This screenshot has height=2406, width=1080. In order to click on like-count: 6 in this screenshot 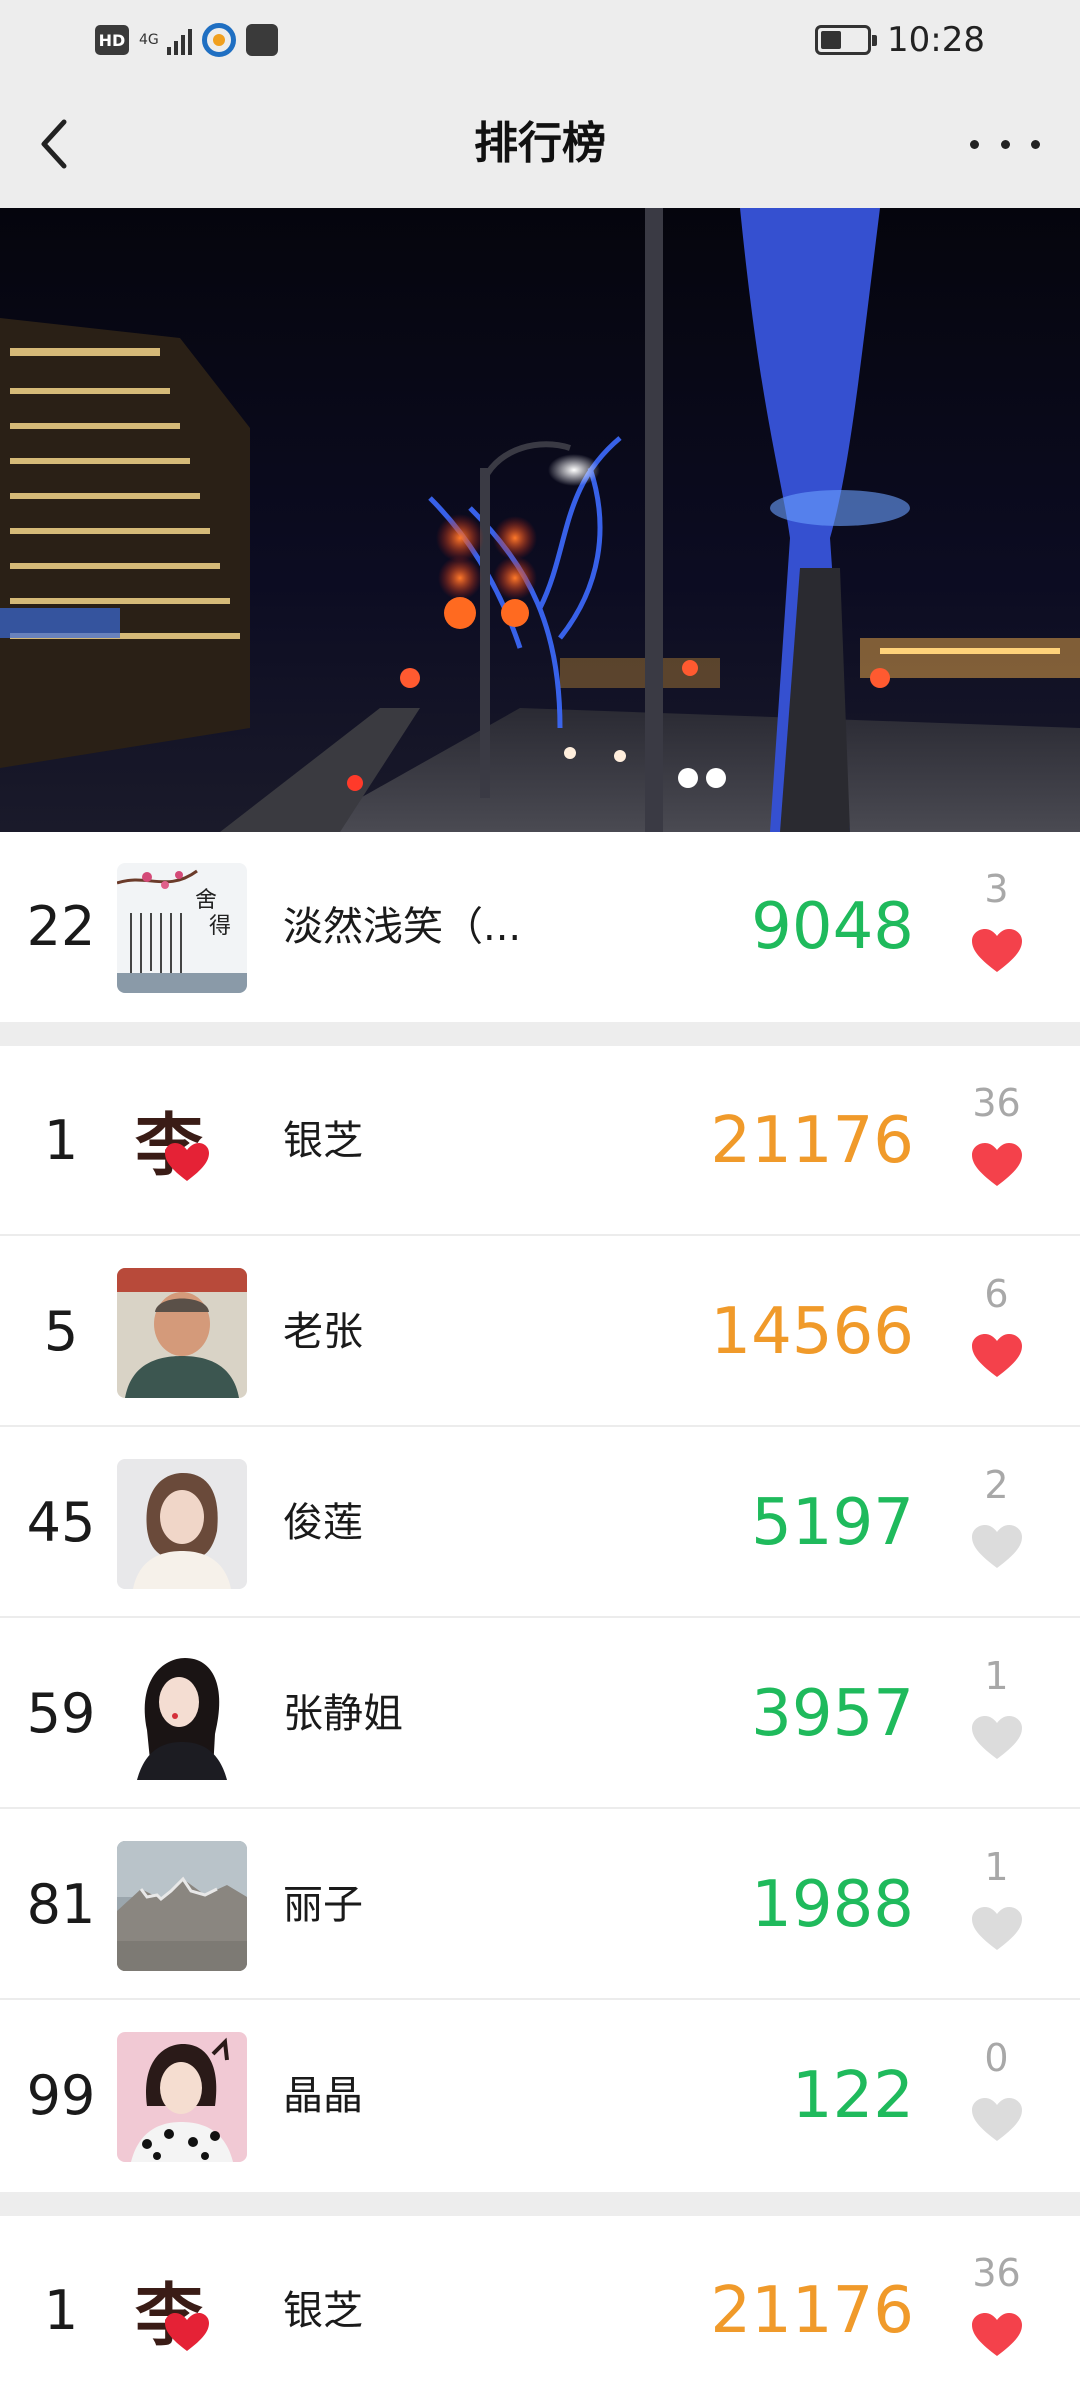, I will do `click(996, 1294)`.